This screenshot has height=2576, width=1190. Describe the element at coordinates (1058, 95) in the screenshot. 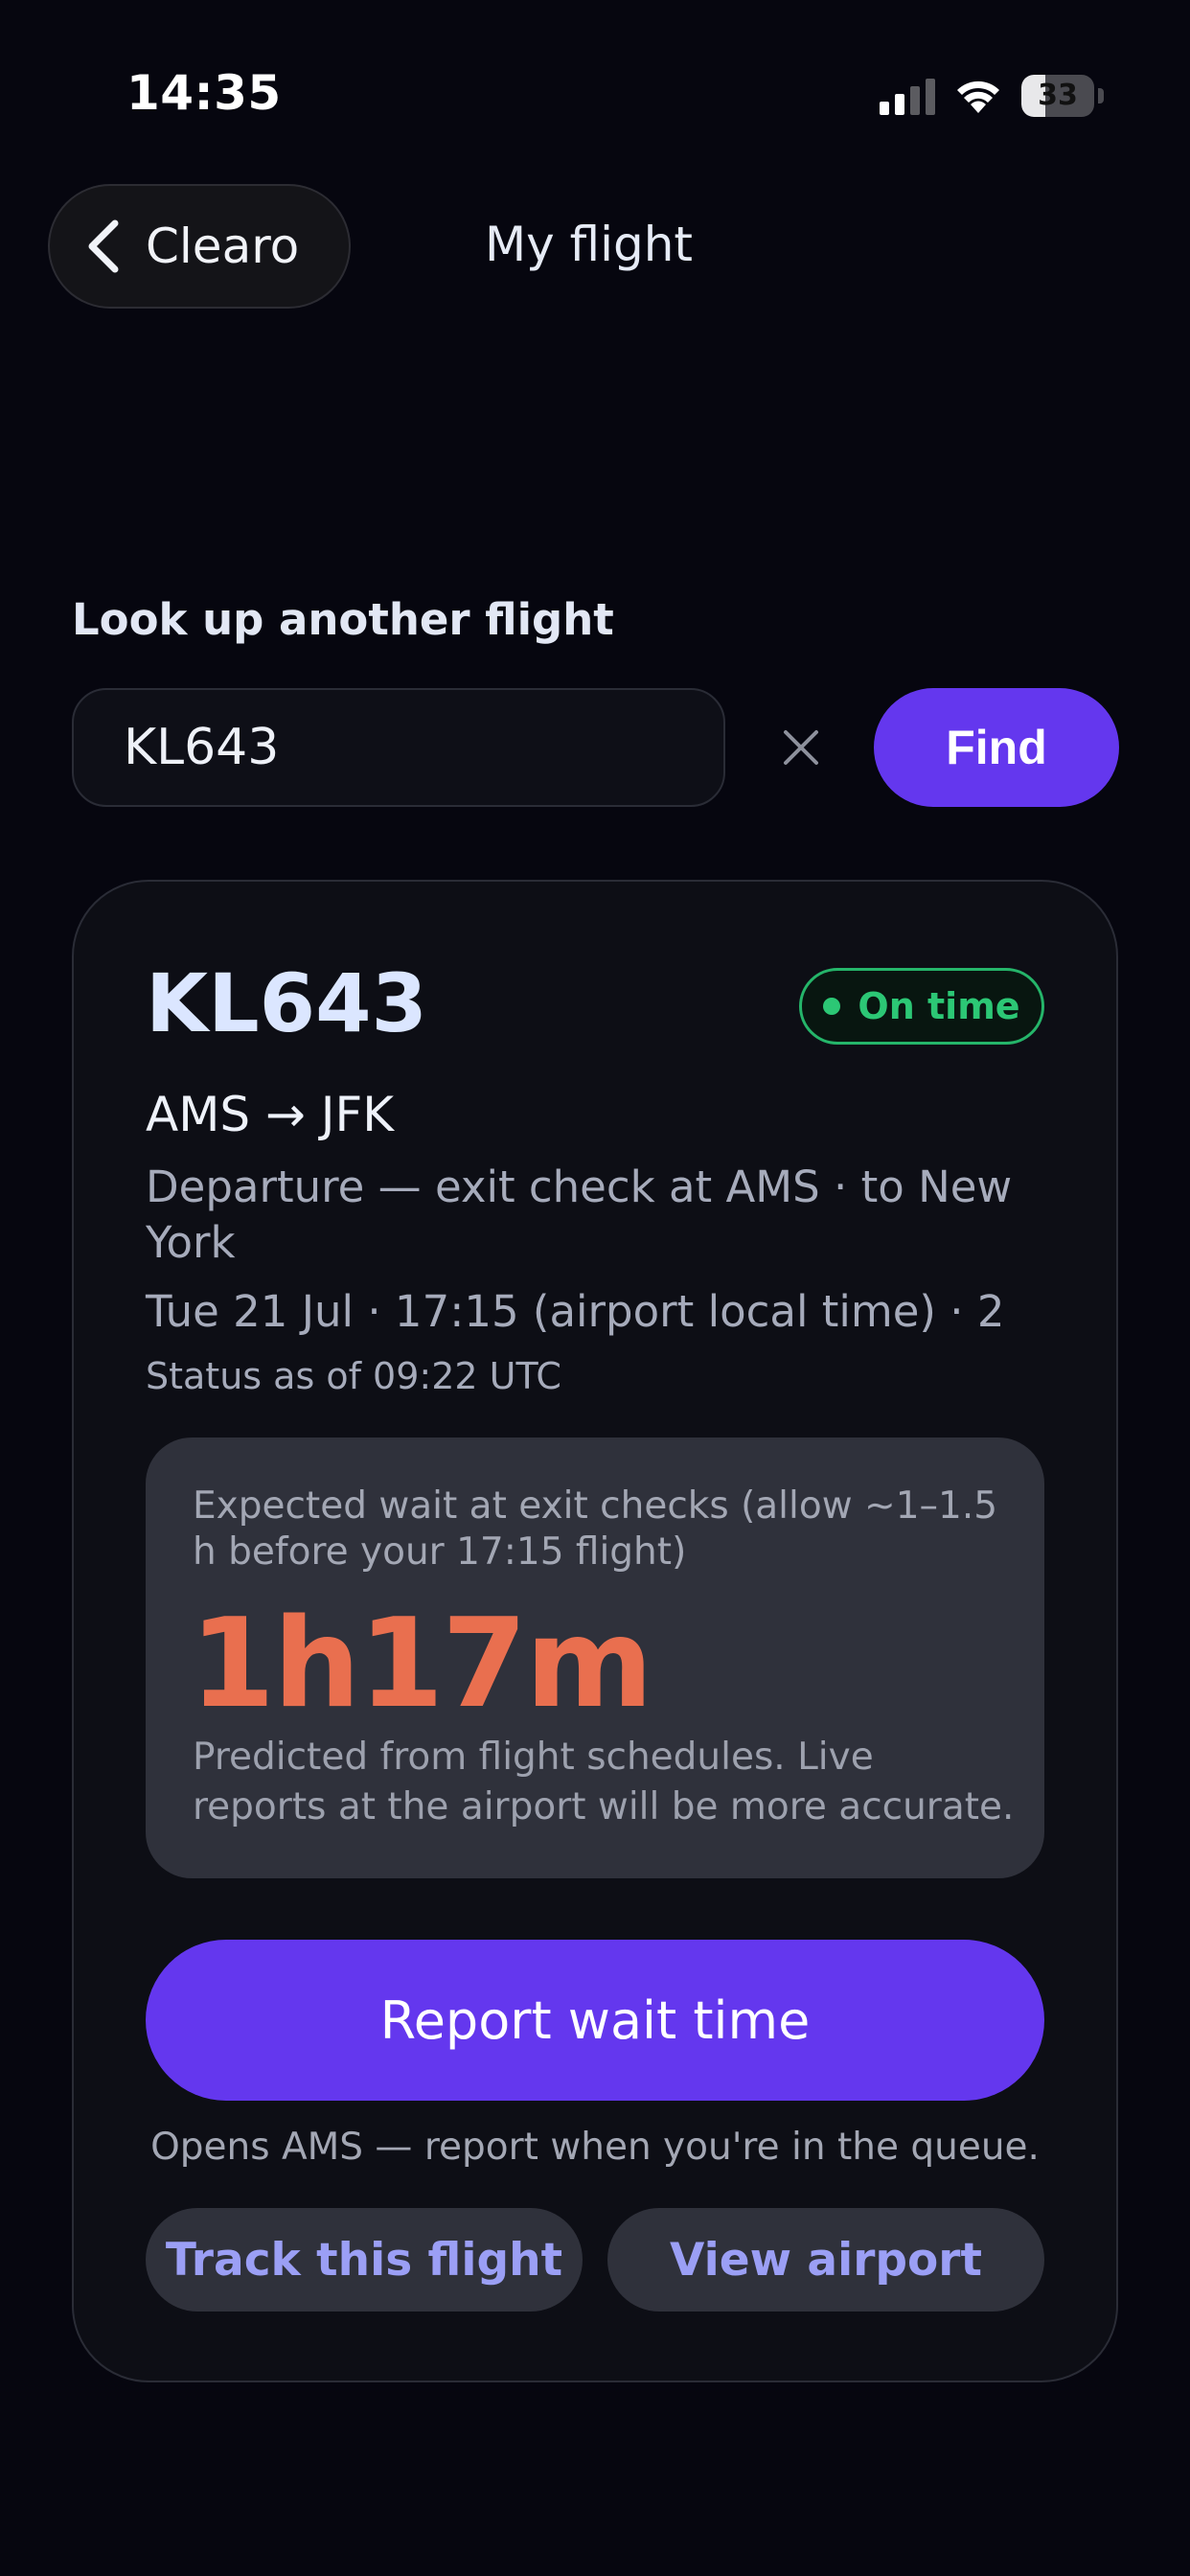

I see `battery-percent: 33` at that location.